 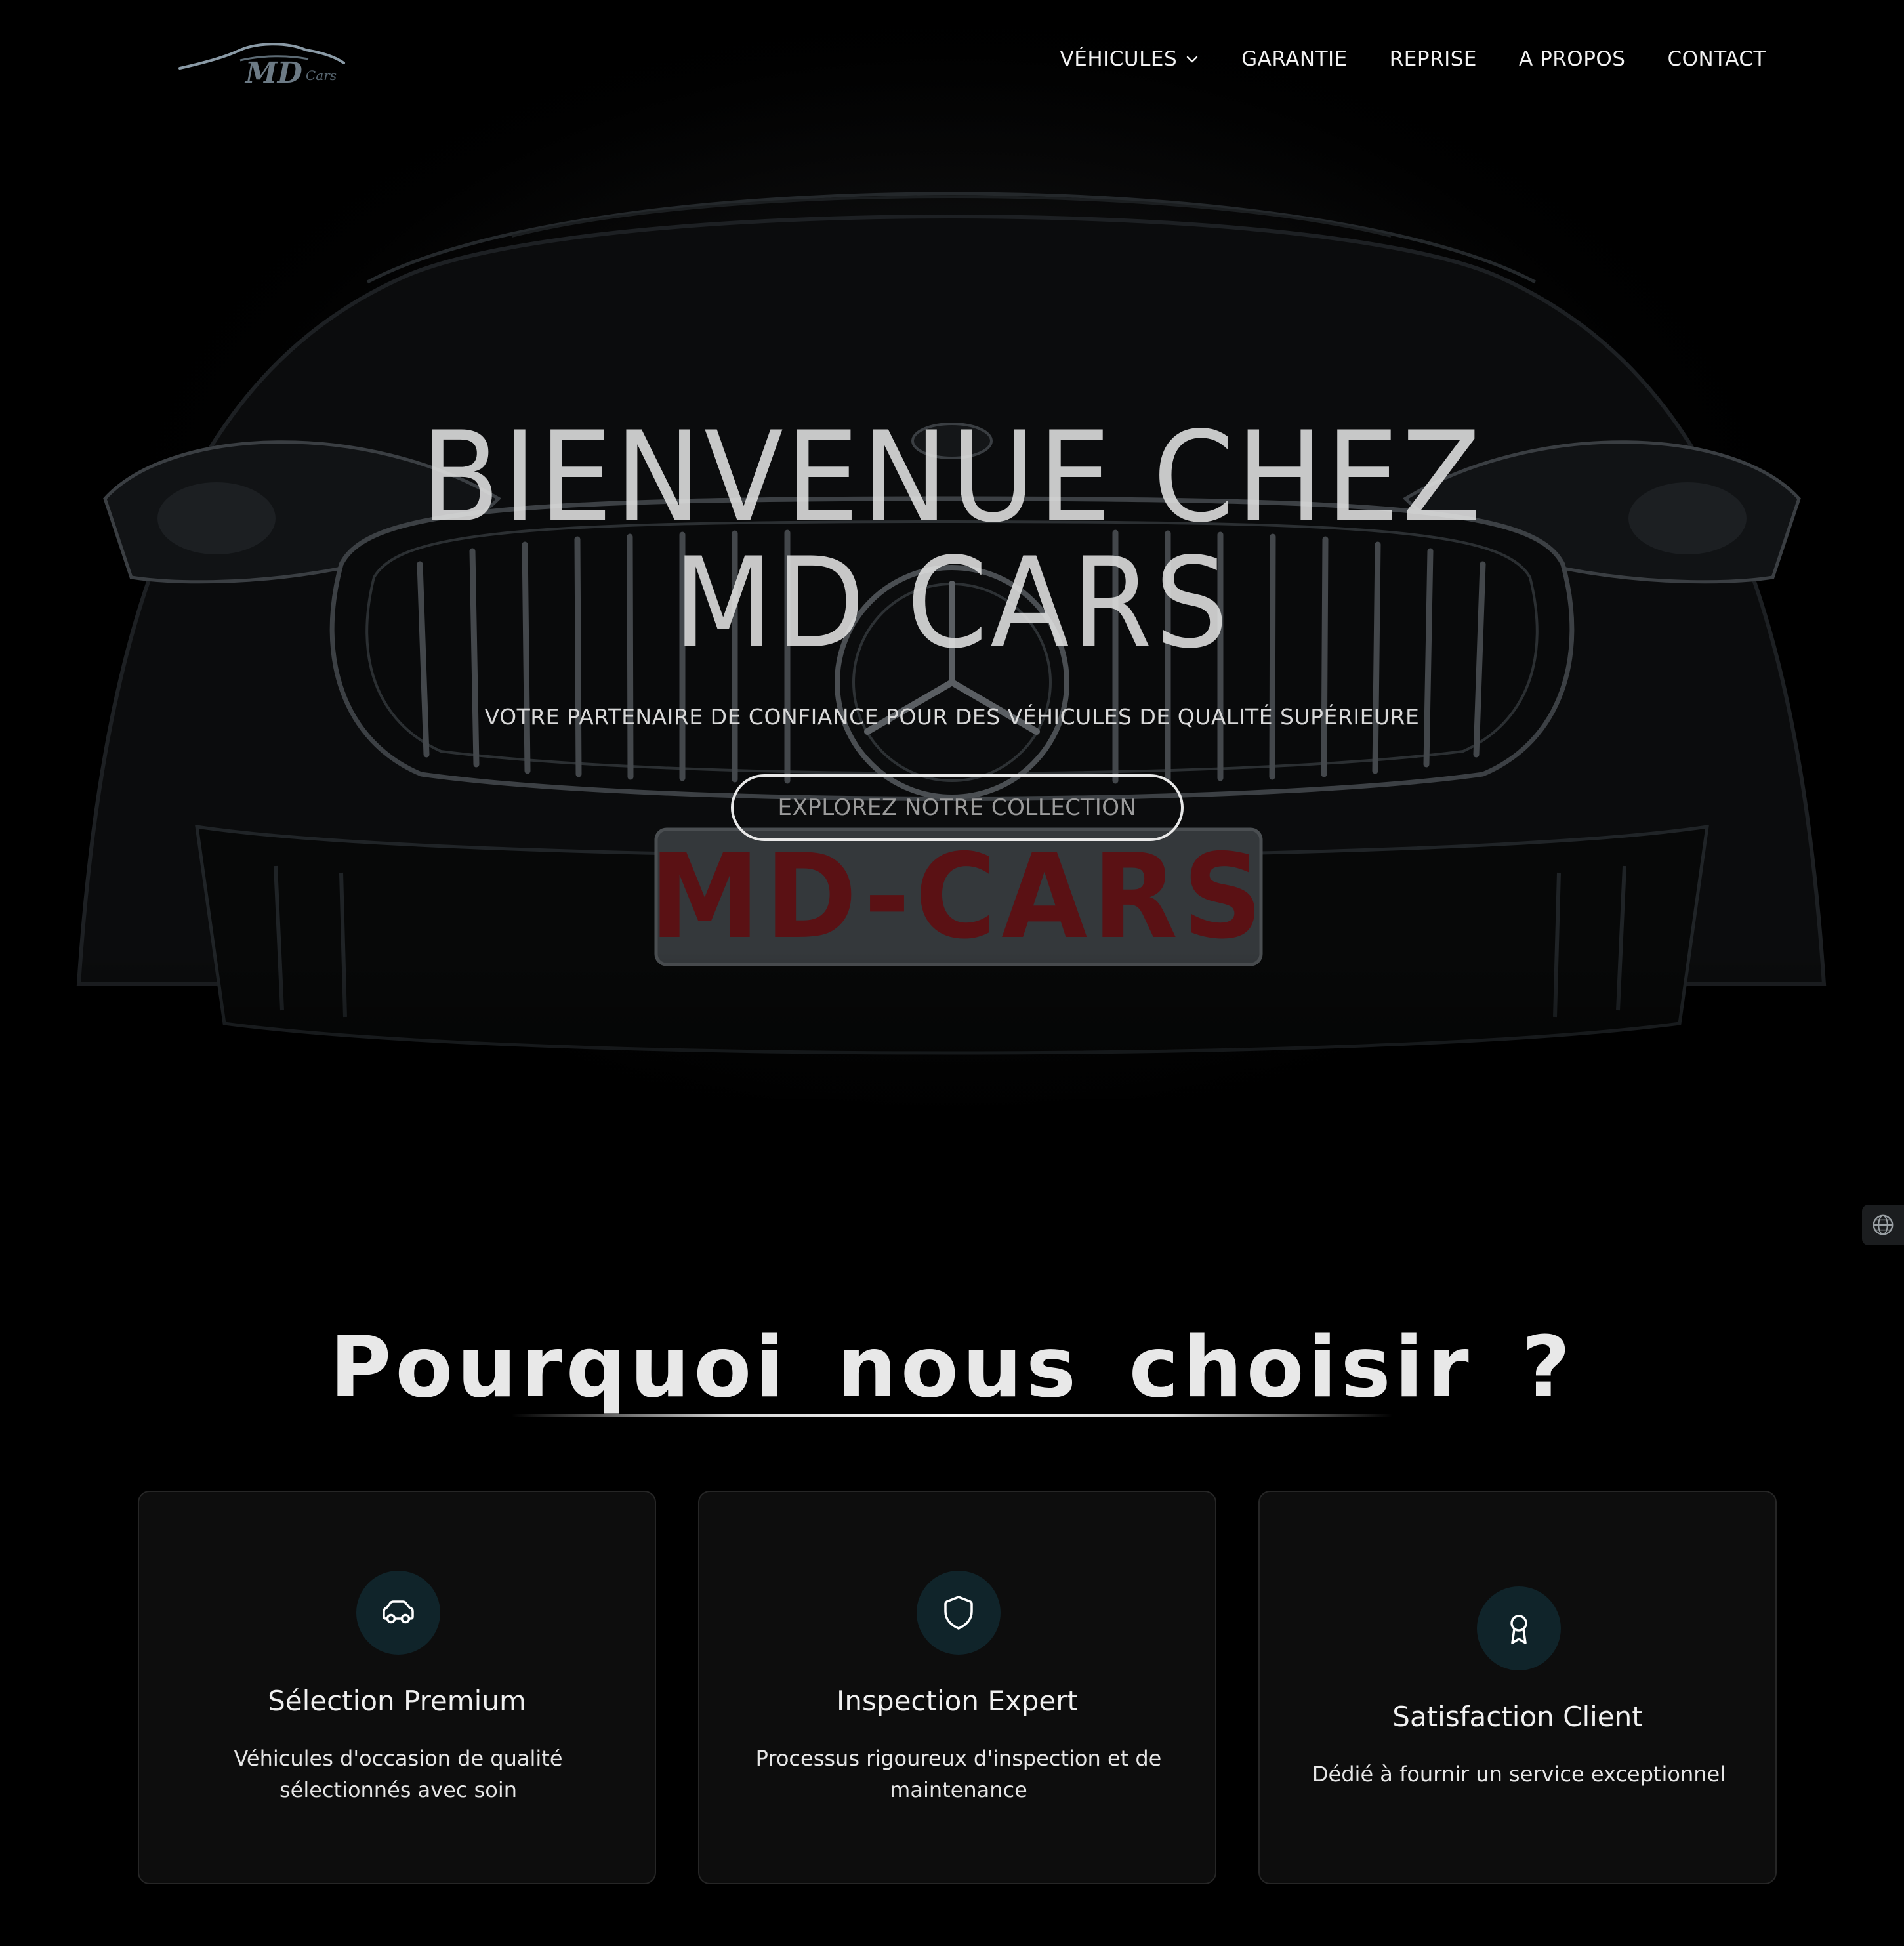 What do you see at coordinates (1517, 1717) in the screenshot?
I see `feature-title: Satisfaction Client` at bounding box center [1517, 1717].